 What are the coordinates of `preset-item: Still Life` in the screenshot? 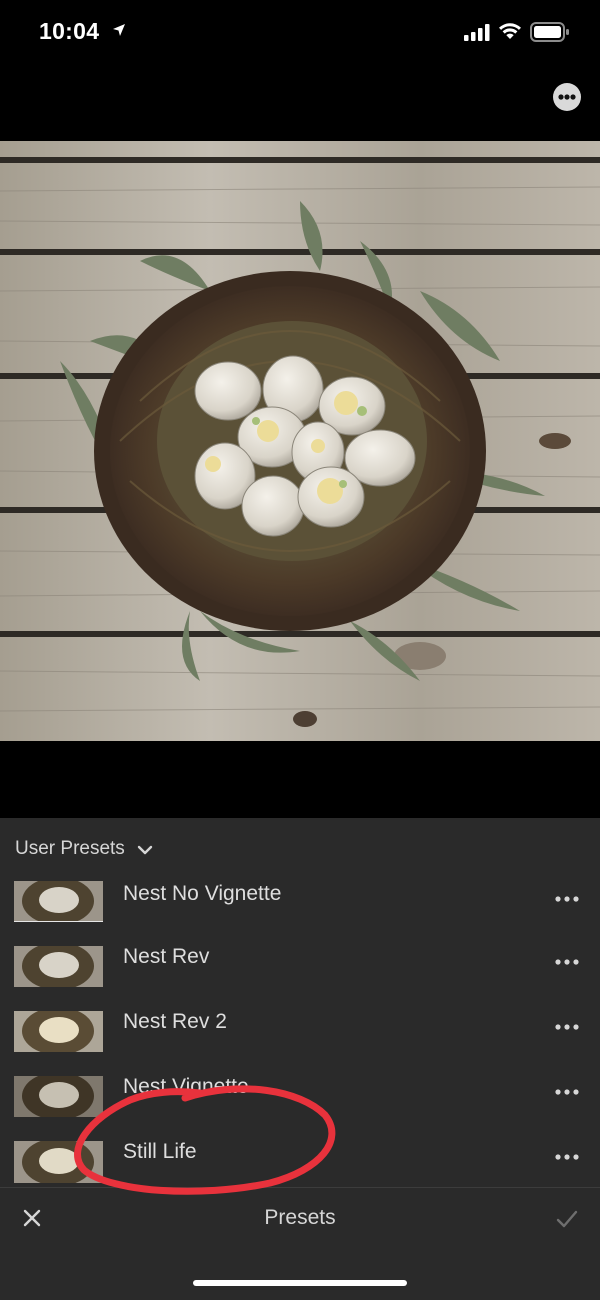 It's located at (300, 1153).